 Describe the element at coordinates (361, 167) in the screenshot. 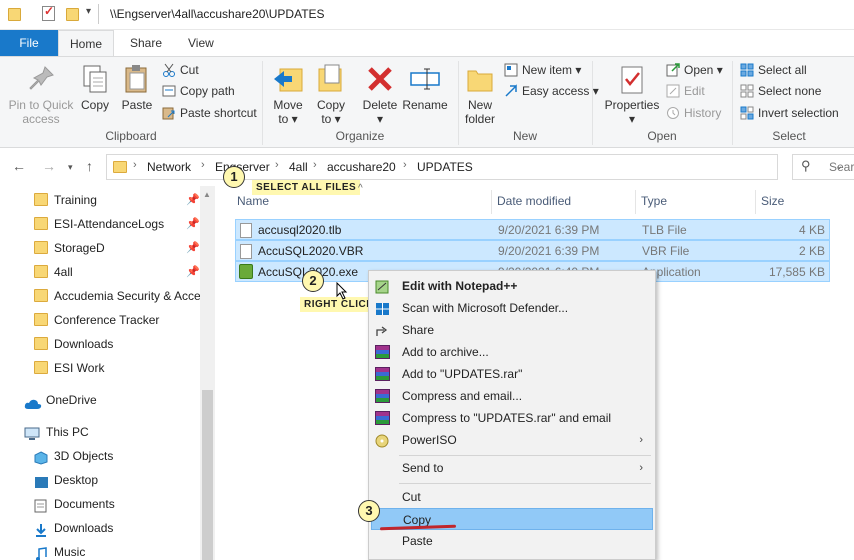

I see `breadcrumb-accushare20: accushare20` at that location.